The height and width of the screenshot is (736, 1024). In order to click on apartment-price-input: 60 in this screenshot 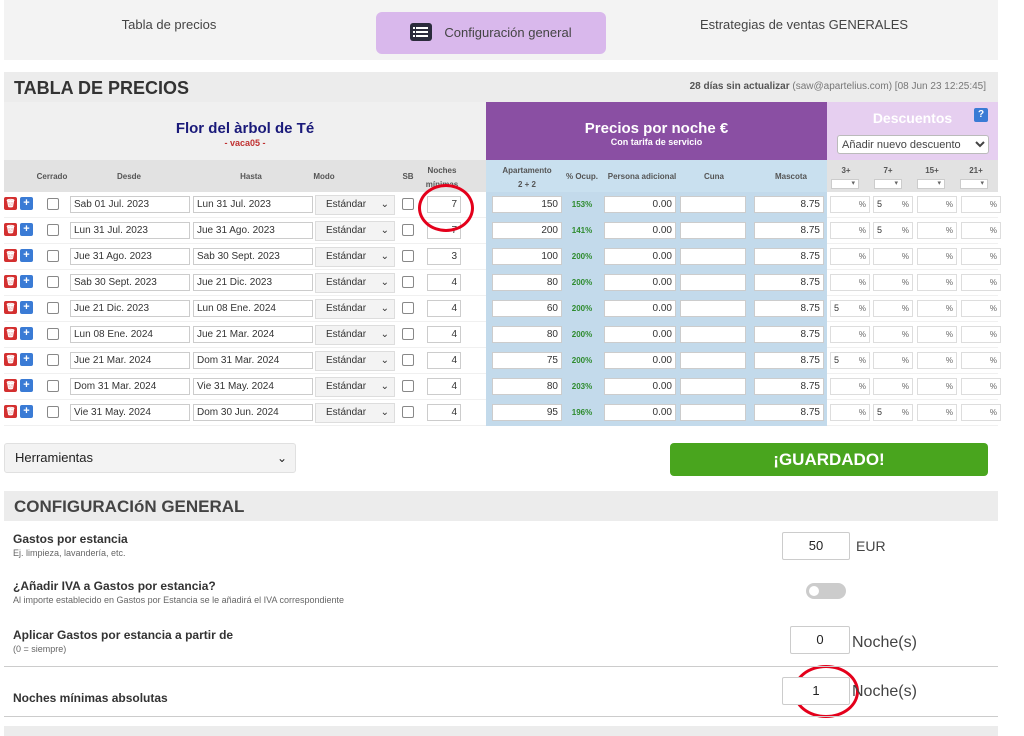, I will do `click(527, 308)`.